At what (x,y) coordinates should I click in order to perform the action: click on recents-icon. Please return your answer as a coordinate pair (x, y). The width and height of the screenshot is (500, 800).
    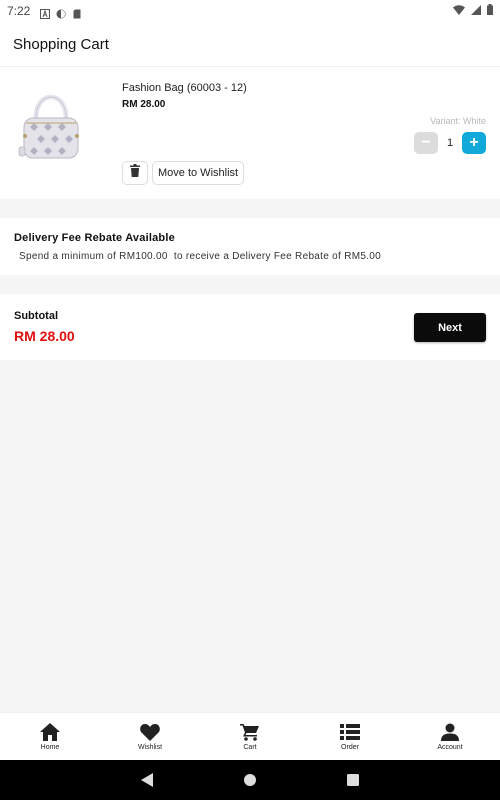
    Looking at the image, I should click on (353, 780).